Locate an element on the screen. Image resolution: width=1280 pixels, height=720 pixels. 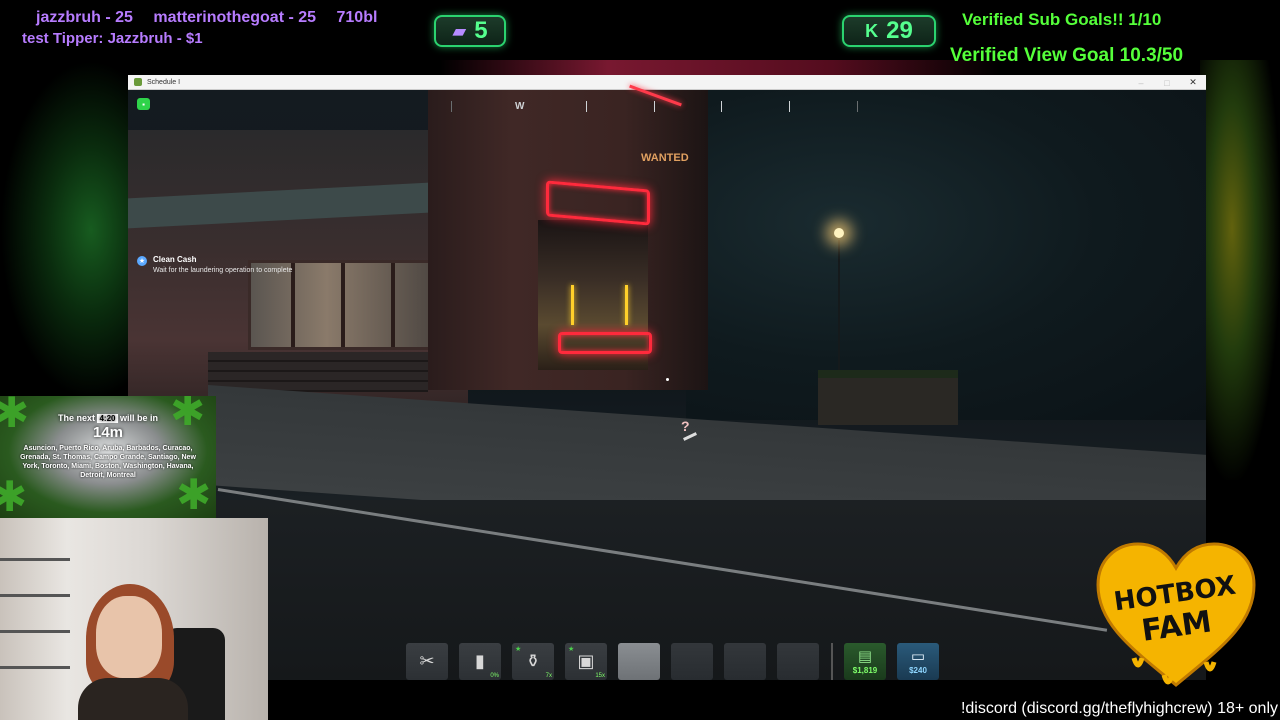
timer-tag: 4:20 is located at coordinates (107, 418).